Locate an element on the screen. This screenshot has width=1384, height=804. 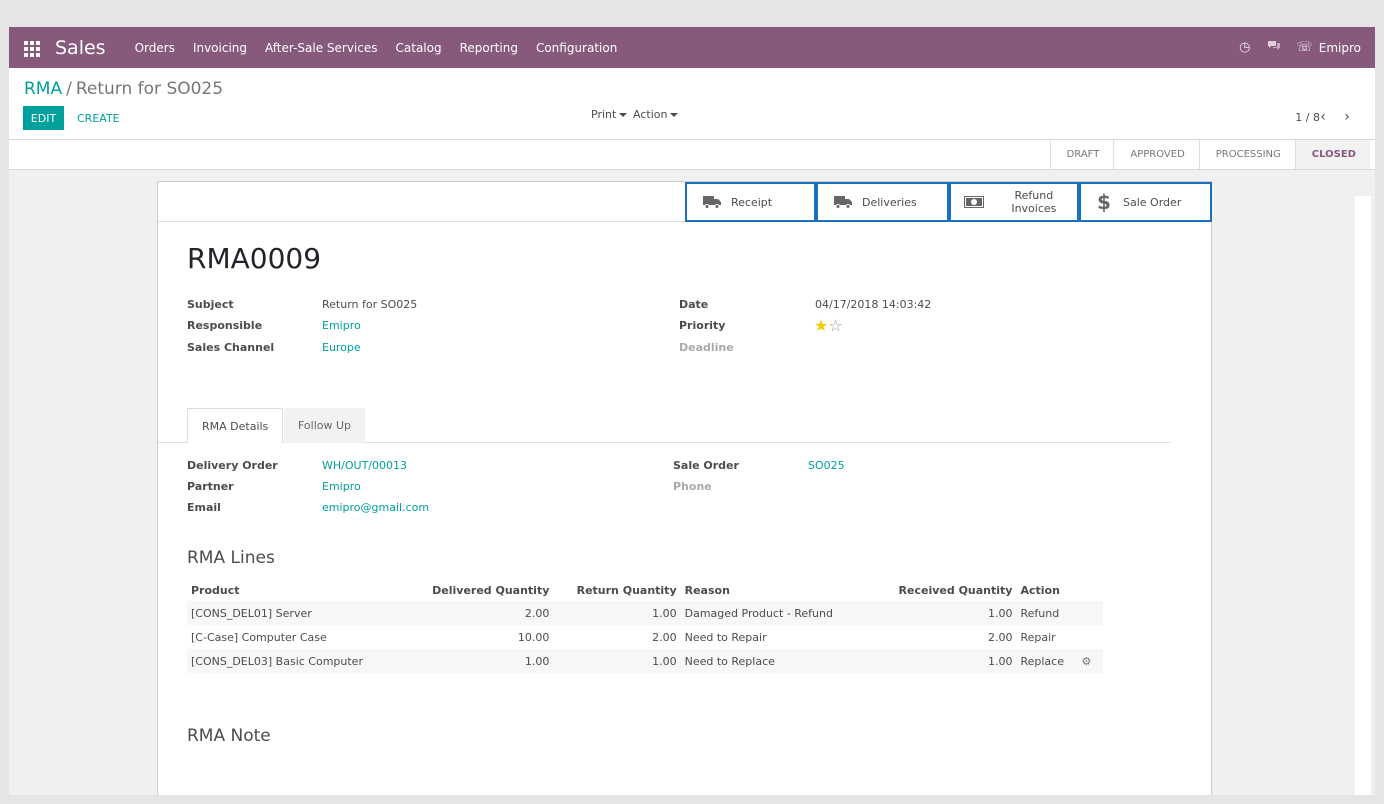
app-brand: Sales is located at coordinates (80, 47).